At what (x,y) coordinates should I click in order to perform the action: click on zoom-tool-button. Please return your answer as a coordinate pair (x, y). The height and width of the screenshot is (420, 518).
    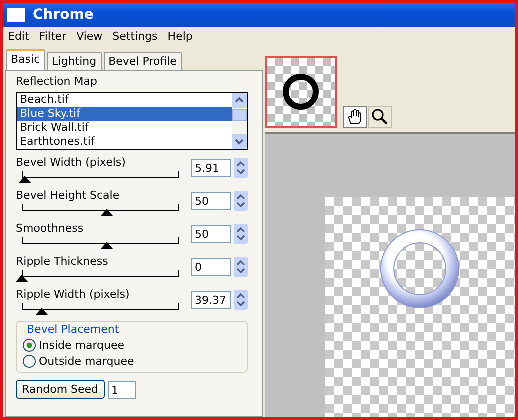
    Looking at the image, I should click on (380, 117).